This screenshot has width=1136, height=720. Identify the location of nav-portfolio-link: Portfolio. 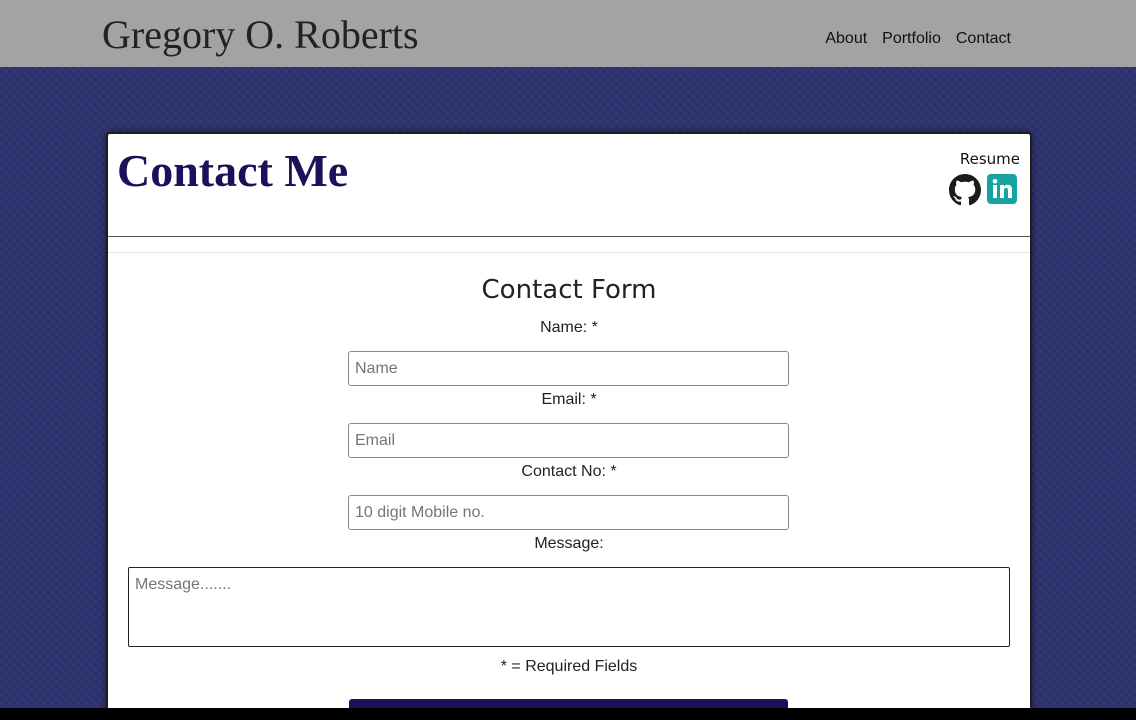
(911, 39).